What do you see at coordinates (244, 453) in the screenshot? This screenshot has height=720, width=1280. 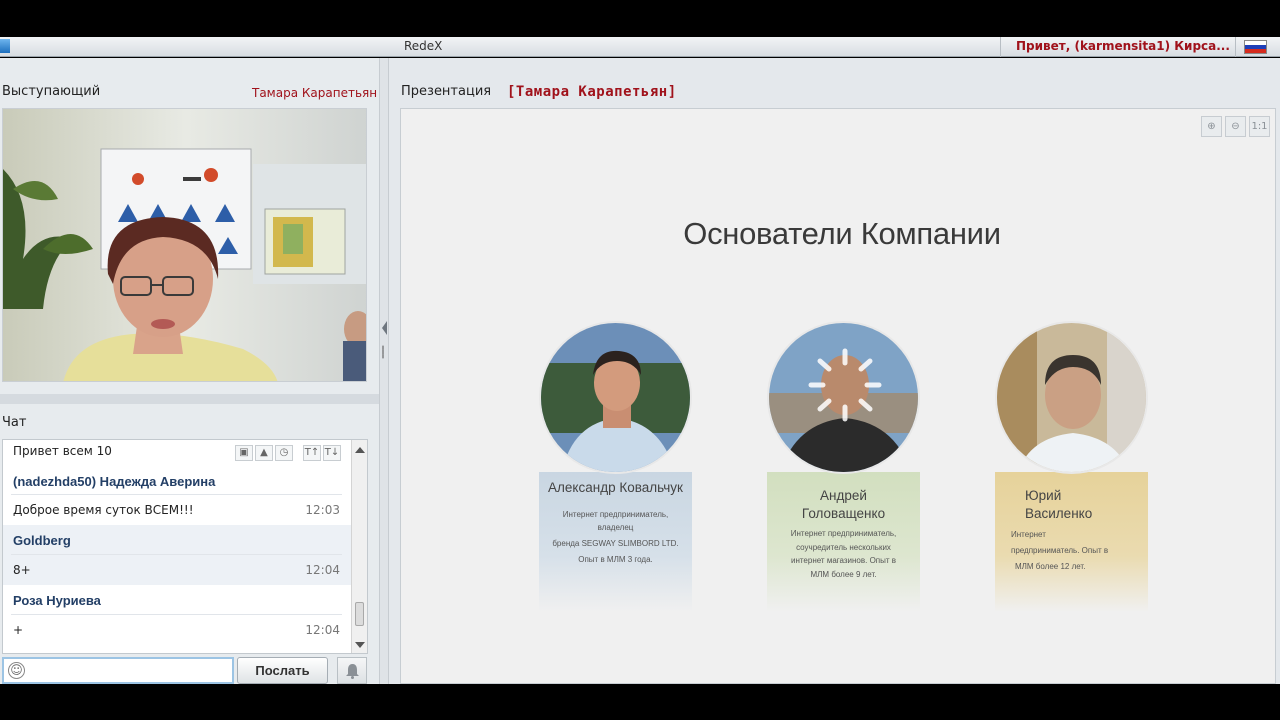 I see `image-icon: ▣` at bounding box center [244, 453].